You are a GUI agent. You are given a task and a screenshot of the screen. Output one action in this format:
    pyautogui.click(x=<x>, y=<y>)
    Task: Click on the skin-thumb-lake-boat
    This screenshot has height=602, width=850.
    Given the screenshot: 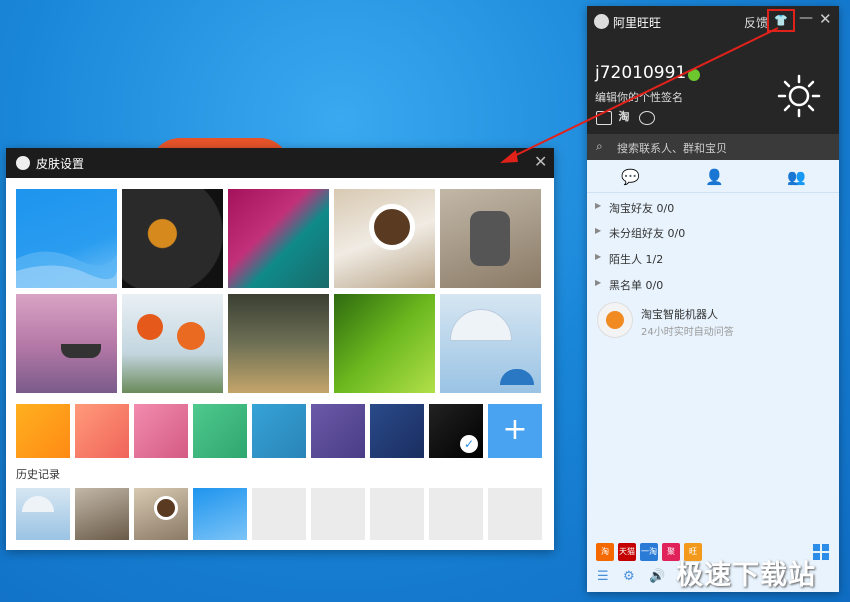 What is the action you would take?
    pyautogui.click(x=66, y=343)
    